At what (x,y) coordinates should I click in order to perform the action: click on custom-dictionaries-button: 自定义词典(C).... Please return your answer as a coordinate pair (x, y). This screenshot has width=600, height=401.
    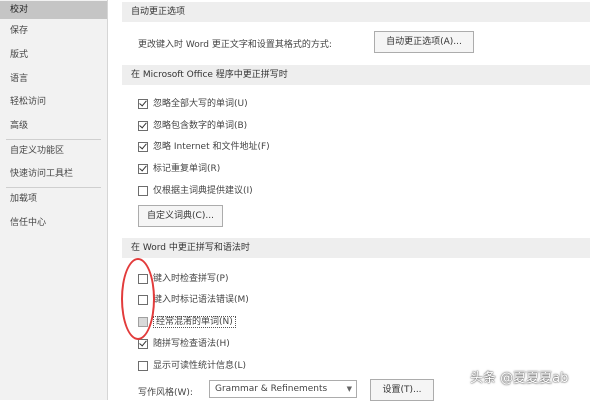
    Looking at the image, I should click on (180, 216).